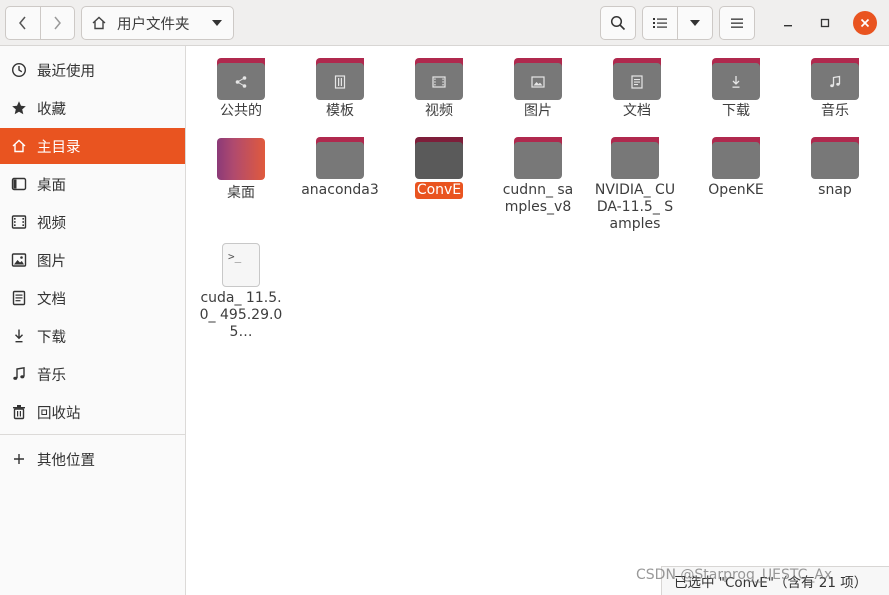  I want to click on file-name: snap, so click(835, 190).